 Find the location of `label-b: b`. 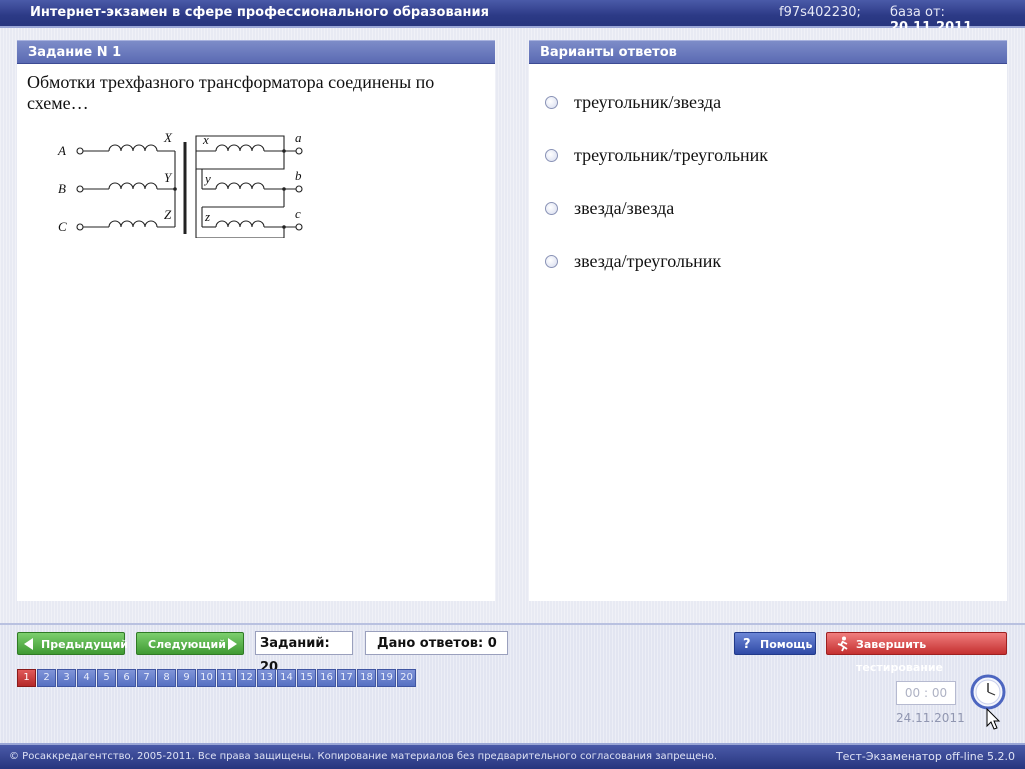

label-b: b is located at coordinates (298, 175).